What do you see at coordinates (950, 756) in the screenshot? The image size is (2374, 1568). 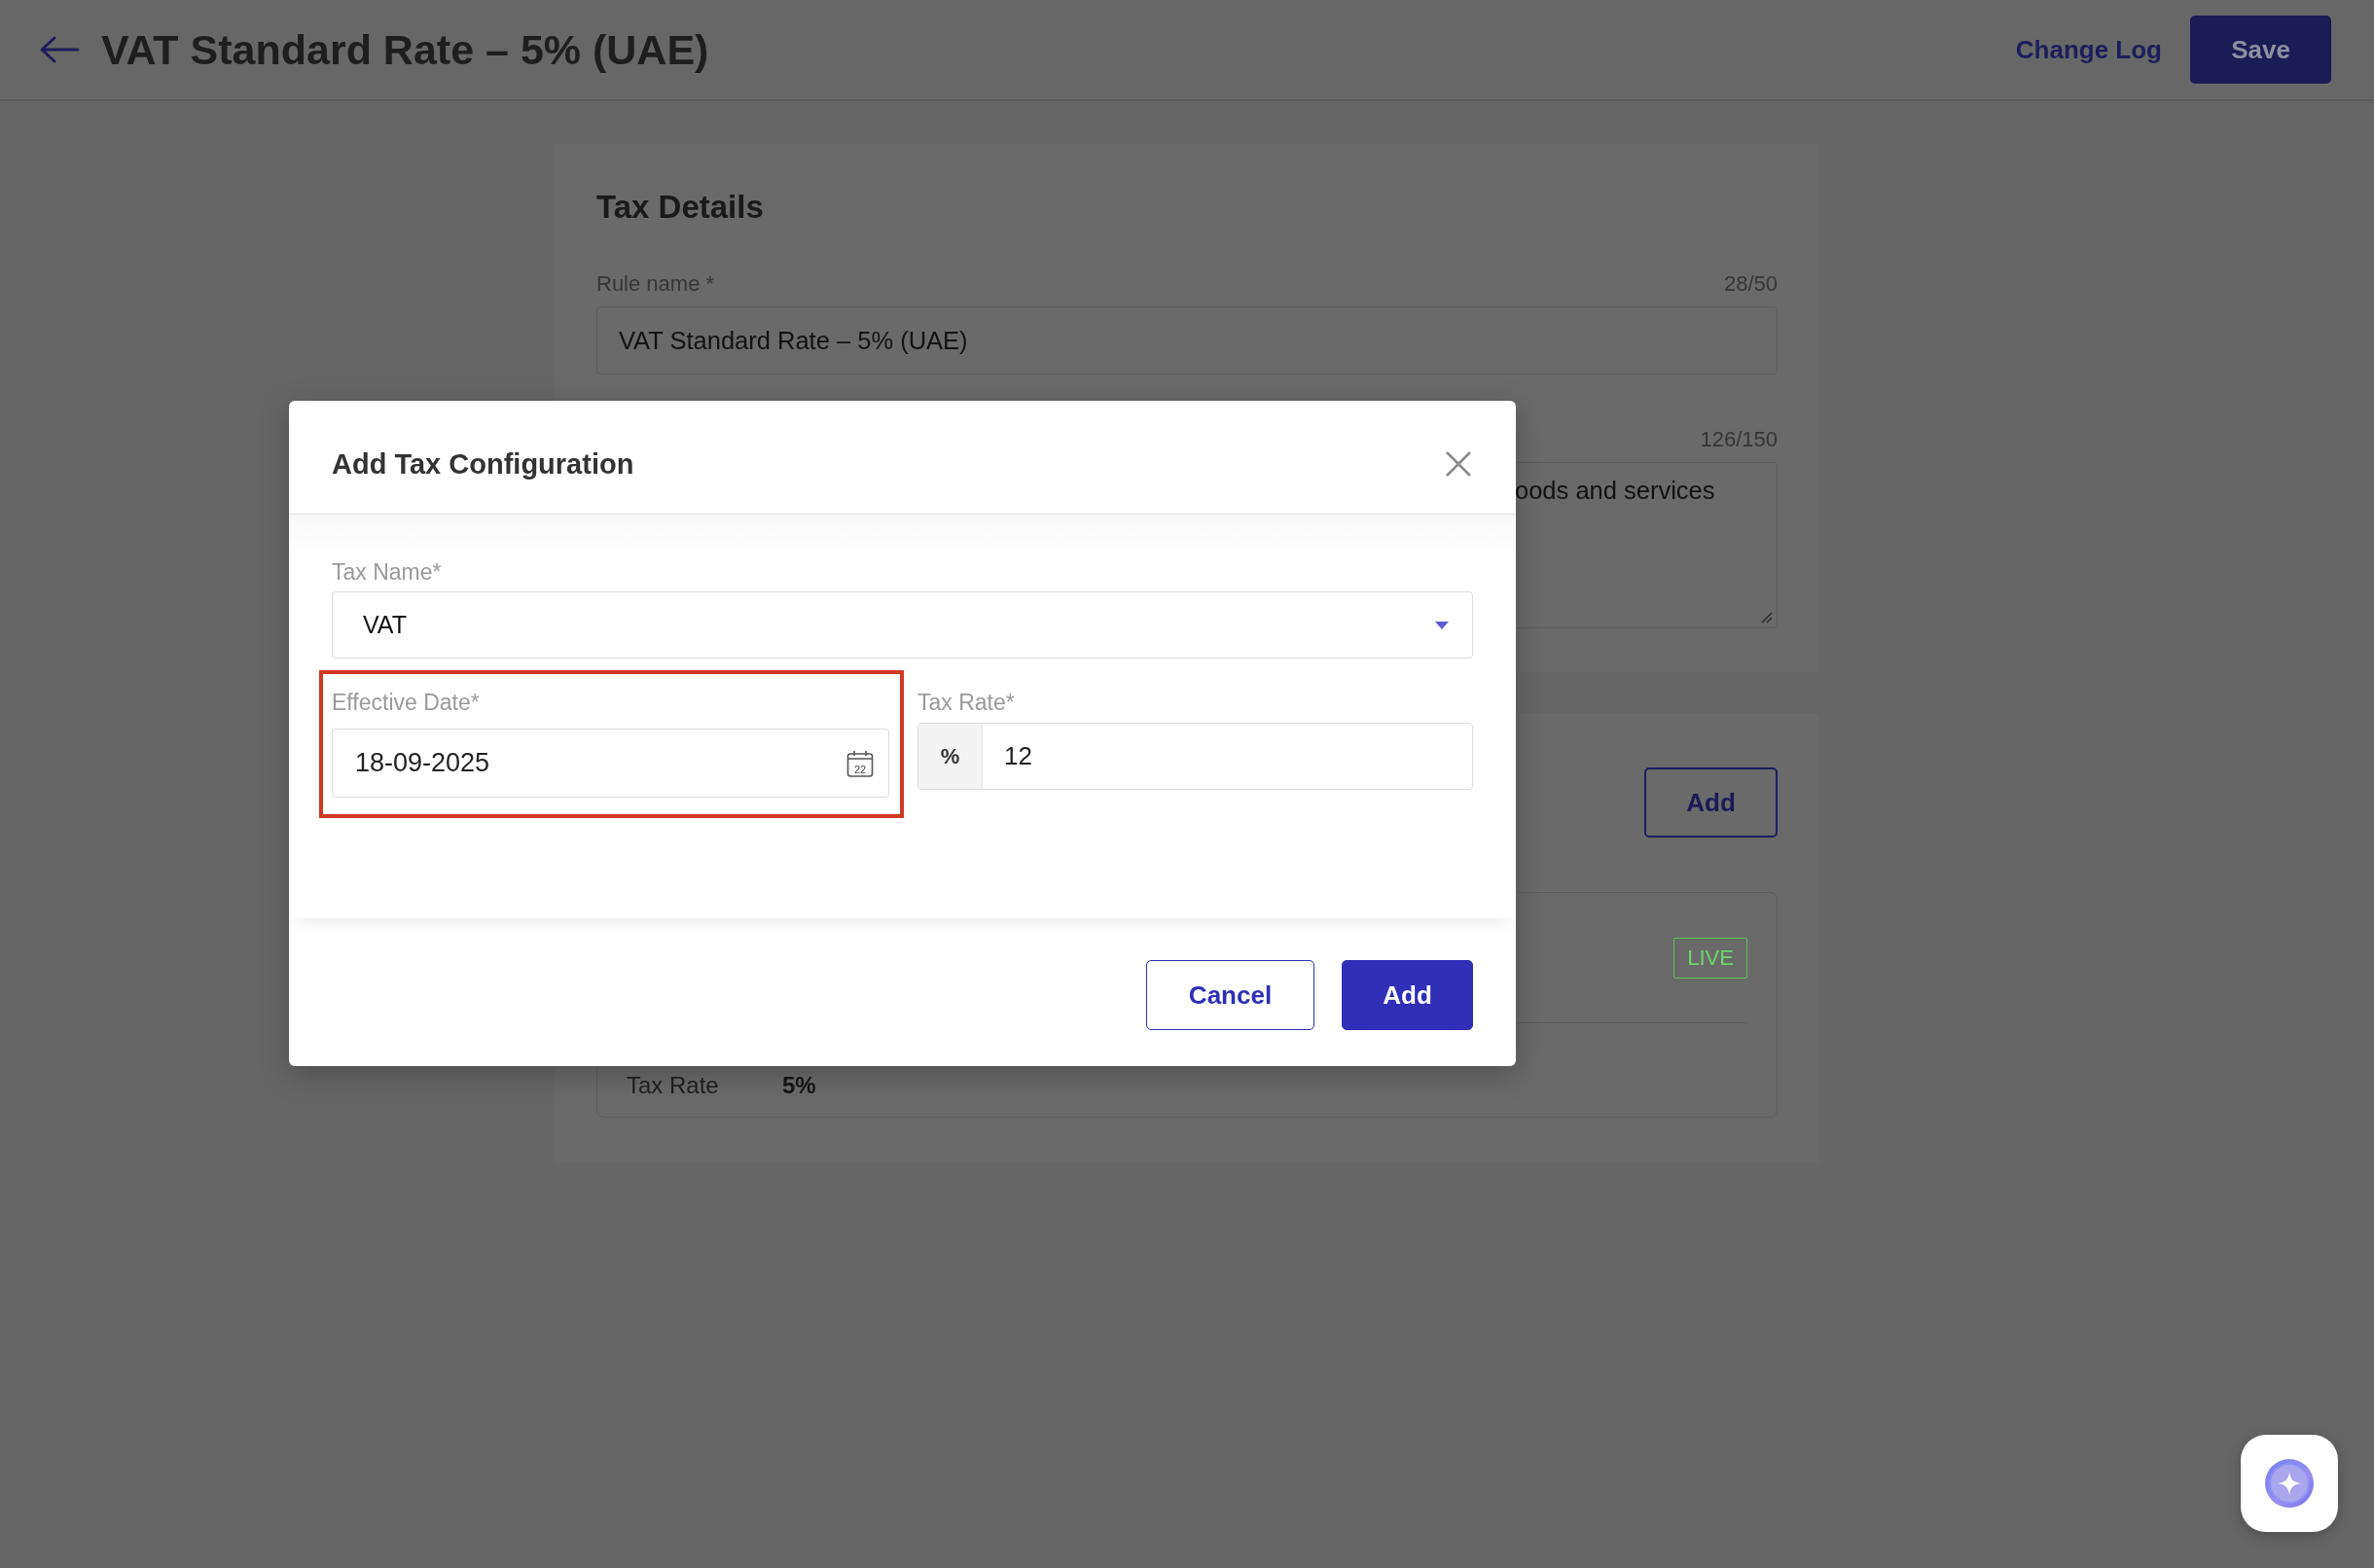 I see `percent-prefix: %` at bounding box center [950, 756].